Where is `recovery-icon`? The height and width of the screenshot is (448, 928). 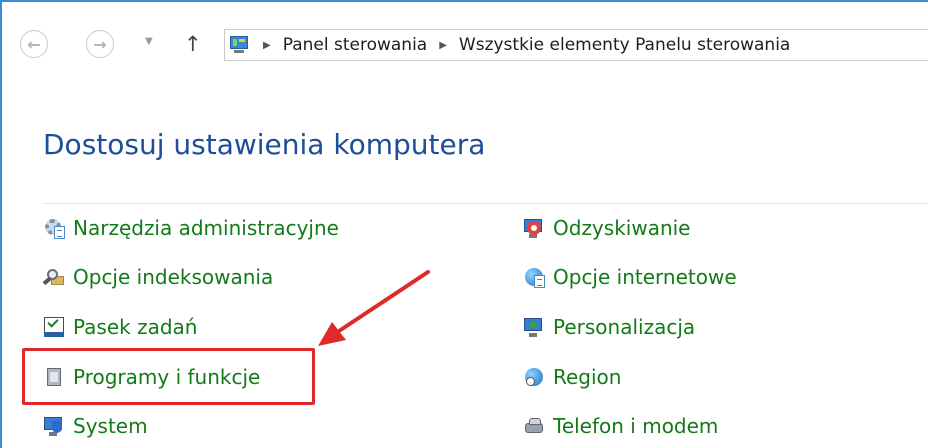
recovery-icon is located at coordinates (534, 228).